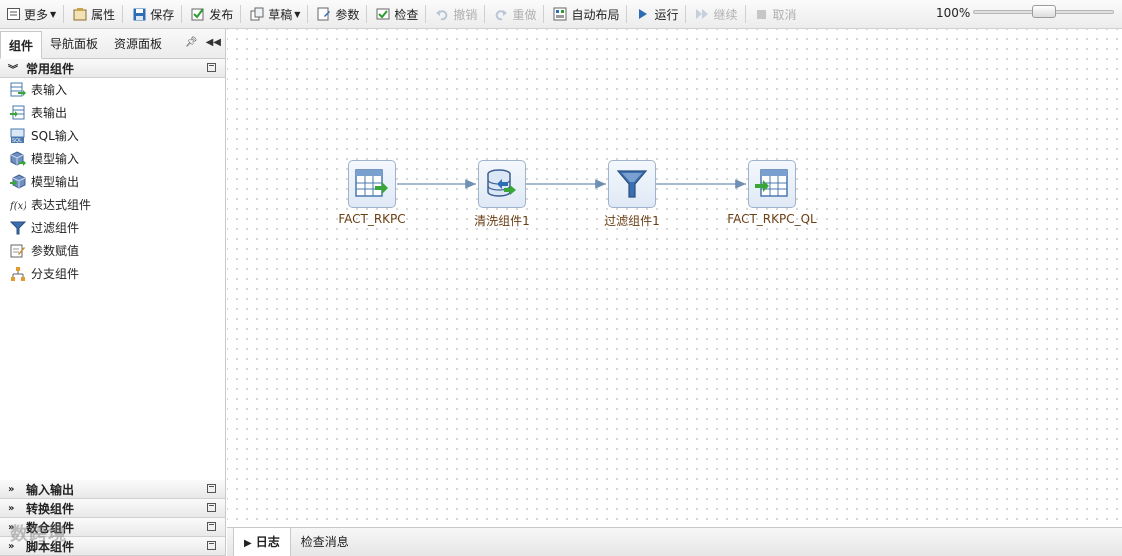  Describe the element at coordinates (112, 158) in the screenshot. I see `component-model-input: 模型输入` at that location.